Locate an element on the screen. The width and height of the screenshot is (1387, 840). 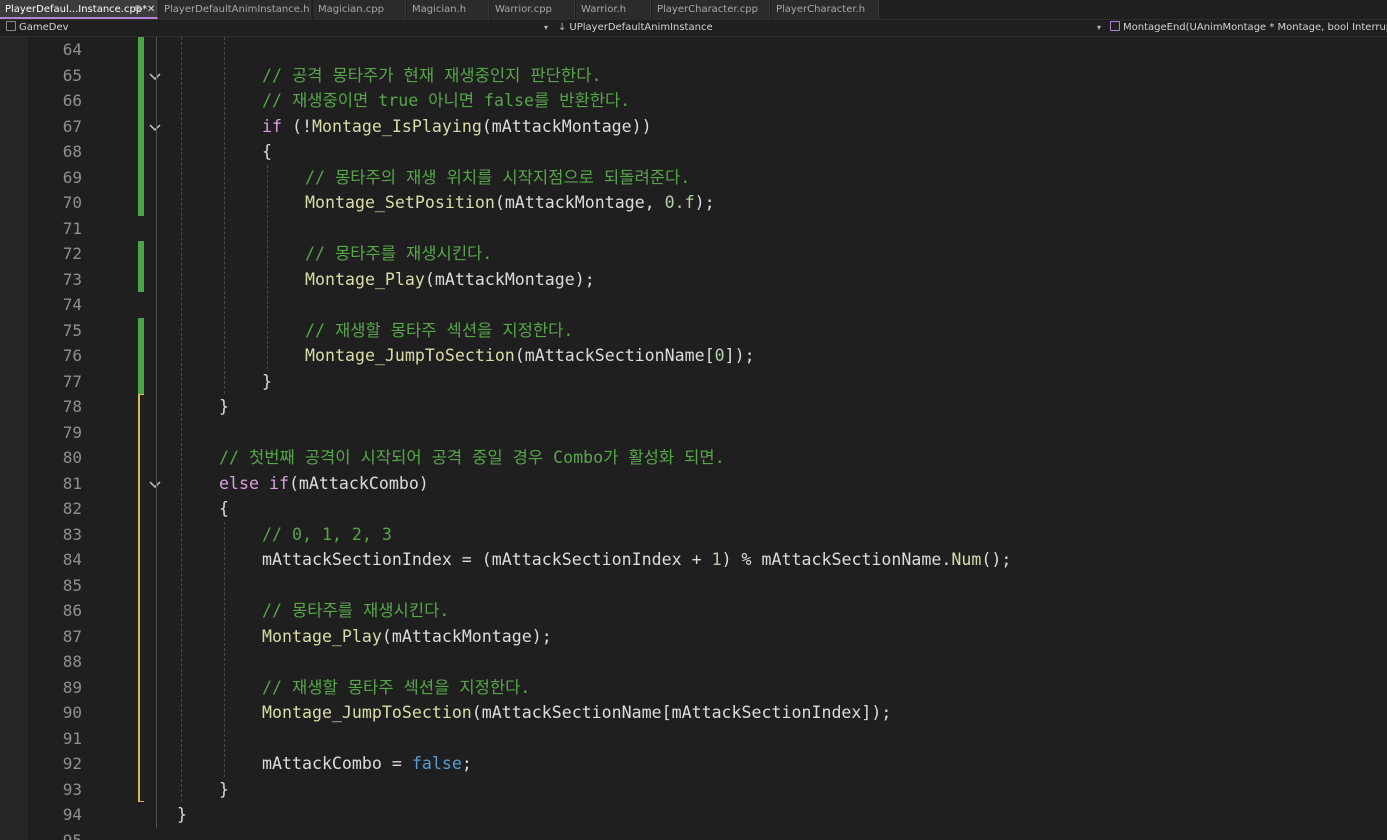
line-number: 76 is located at coordinates (72, 355).